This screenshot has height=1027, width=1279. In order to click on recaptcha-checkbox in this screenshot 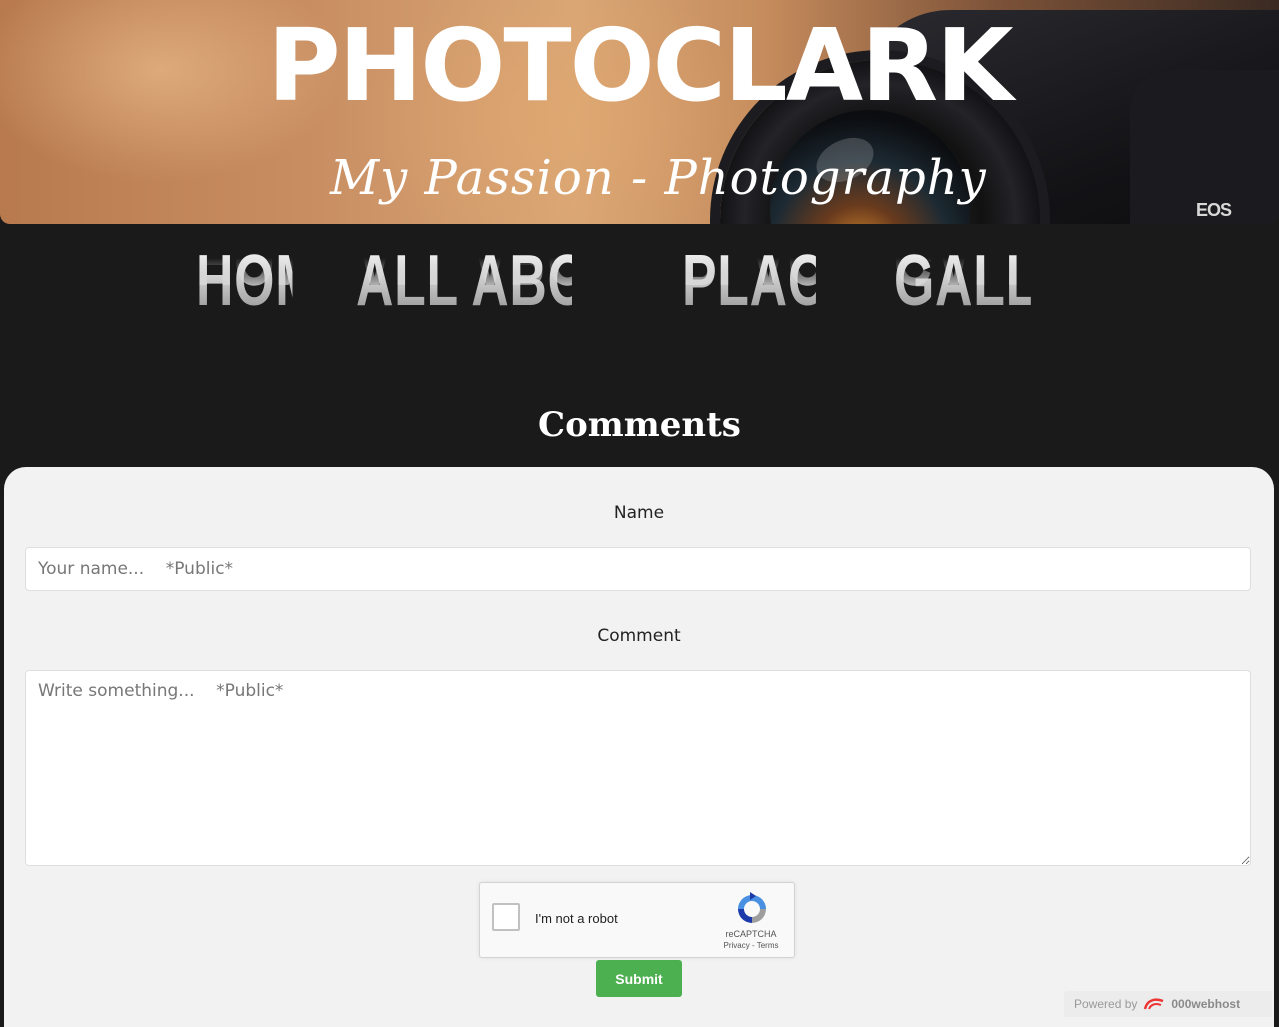, I will do `click(506, 917)`.